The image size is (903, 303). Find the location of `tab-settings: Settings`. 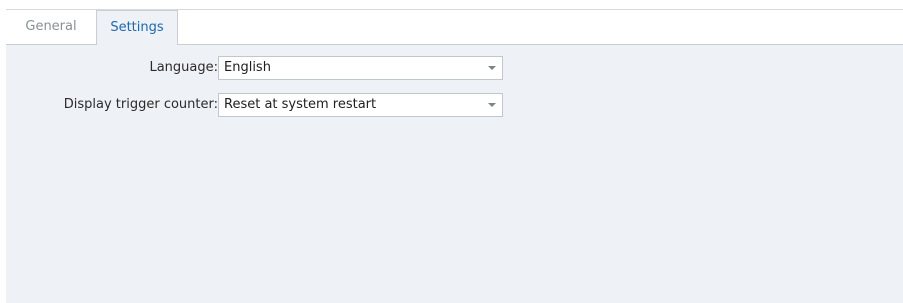

tab-settings: Settings is located at coordinates (137, 27).